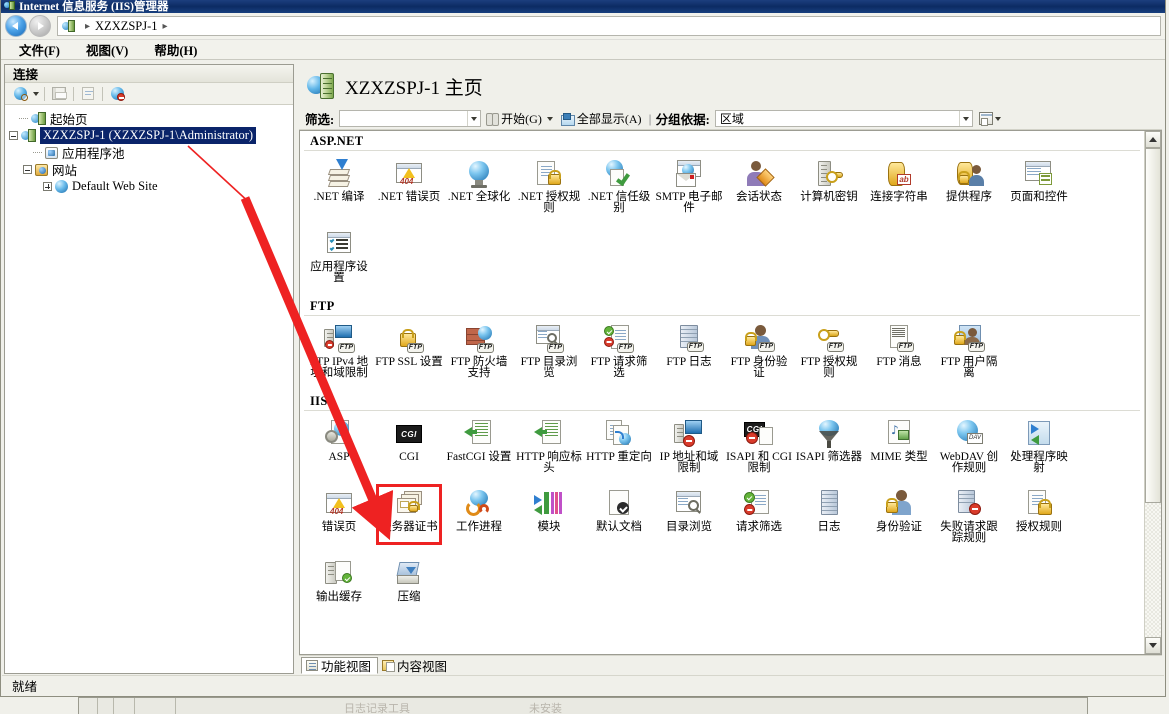  What do you see at coordinates (899, 184) in the screenshot?
I see `feature-connection-strings: ab 连接字符串` at bounding box center [899, 184].